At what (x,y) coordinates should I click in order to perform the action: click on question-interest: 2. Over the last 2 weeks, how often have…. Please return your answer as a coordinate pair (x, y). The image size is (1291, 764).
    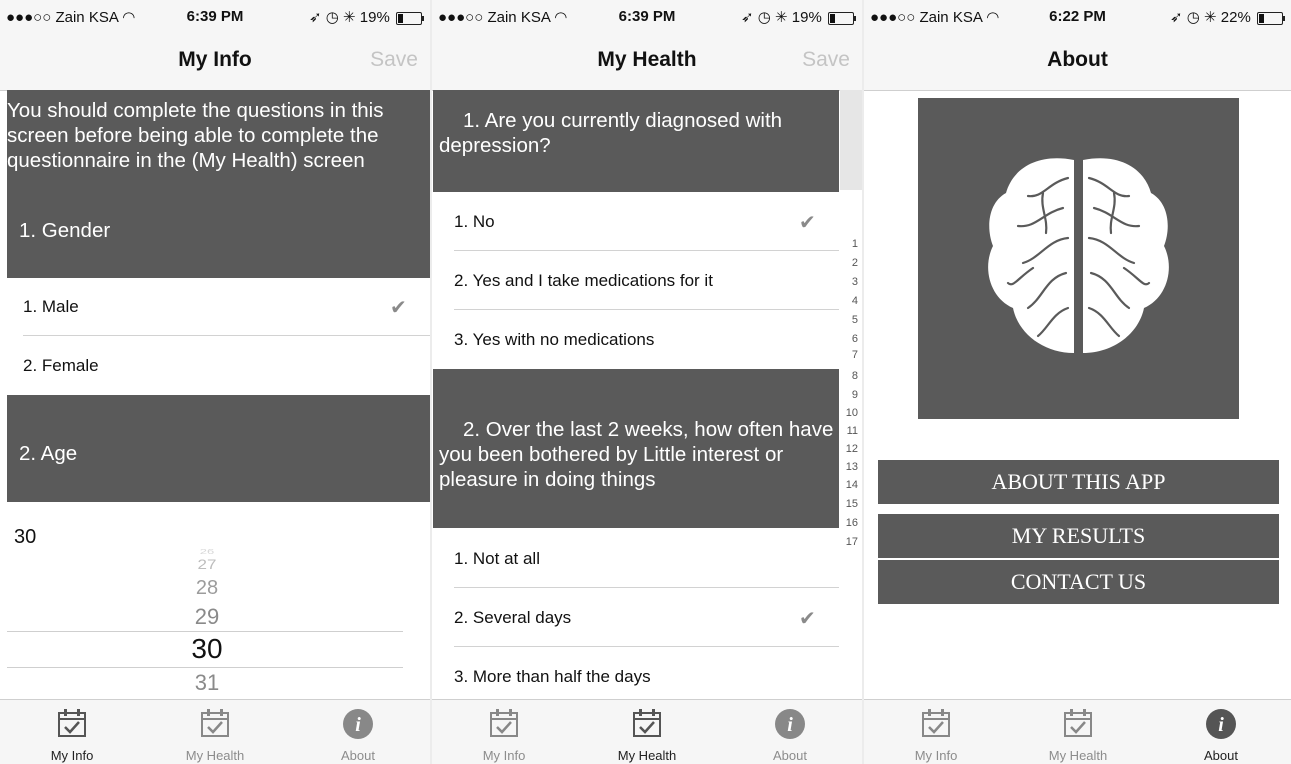
    Looking at the image, I should click on (636, 454).